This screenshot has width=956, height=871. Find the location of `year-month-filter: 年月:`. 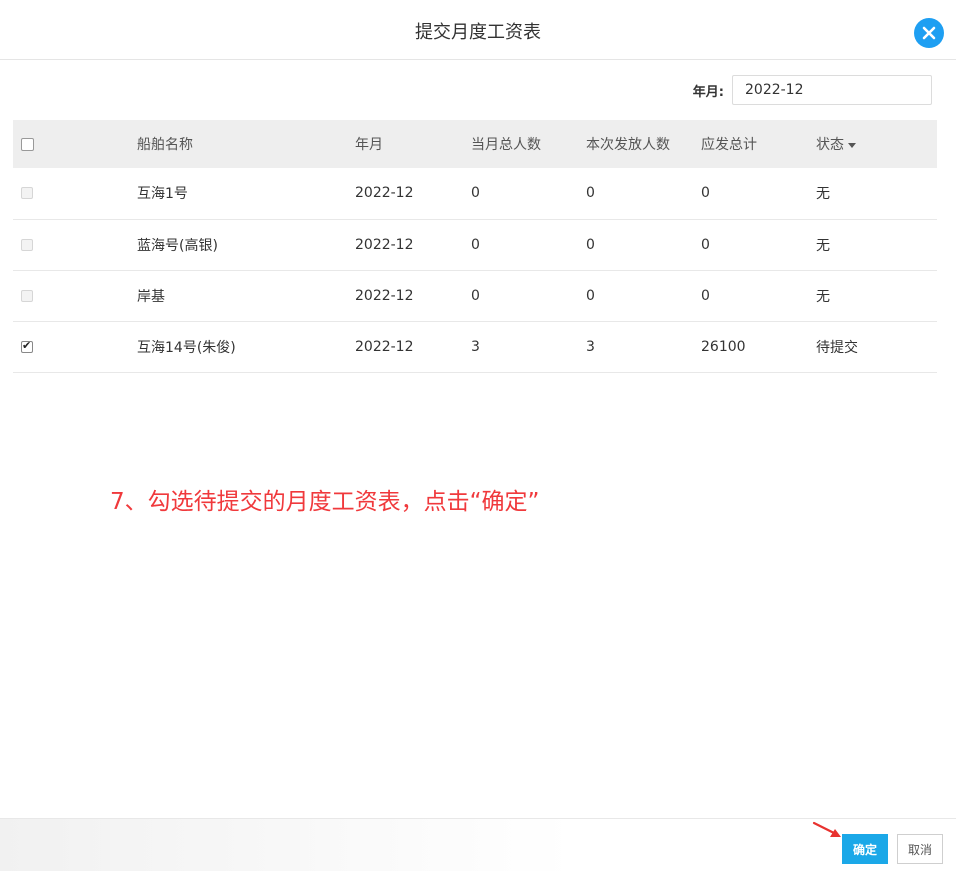

year-month-filter: 年月: is located at coordinates (812, 90).